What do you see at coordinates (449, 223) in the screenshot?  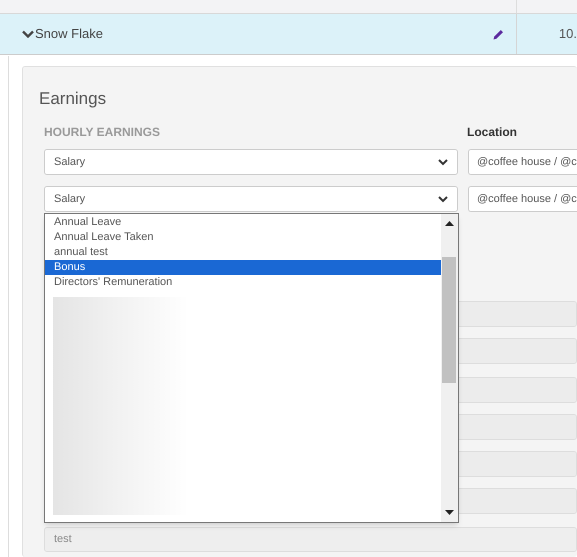 I see `scroll-up-icon` at bounding box center [449, 223].